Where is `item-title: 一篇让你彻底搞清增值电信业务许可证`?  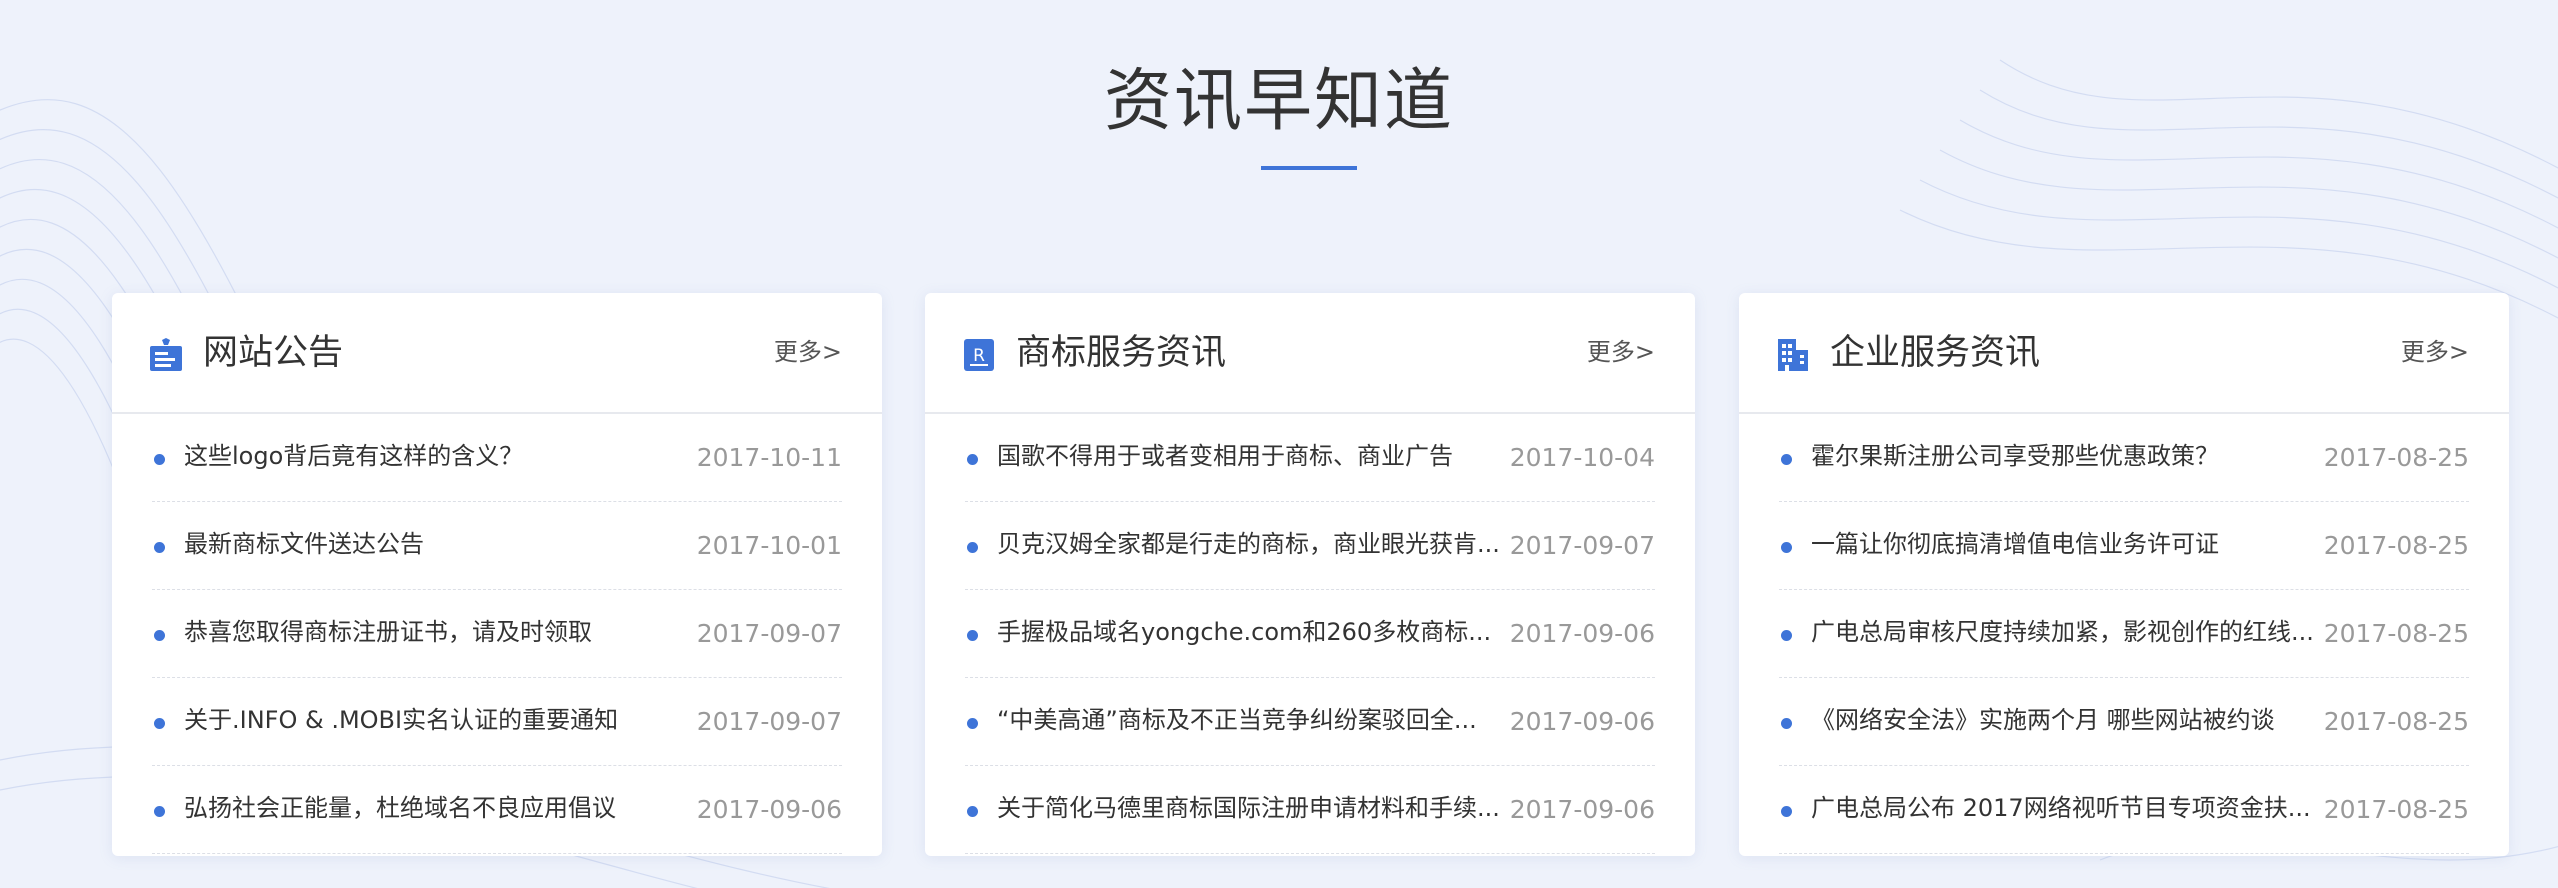 item-title: 一篇让你彻底搞清增值电信业务许可证 is located at coordinates (2071, 545).